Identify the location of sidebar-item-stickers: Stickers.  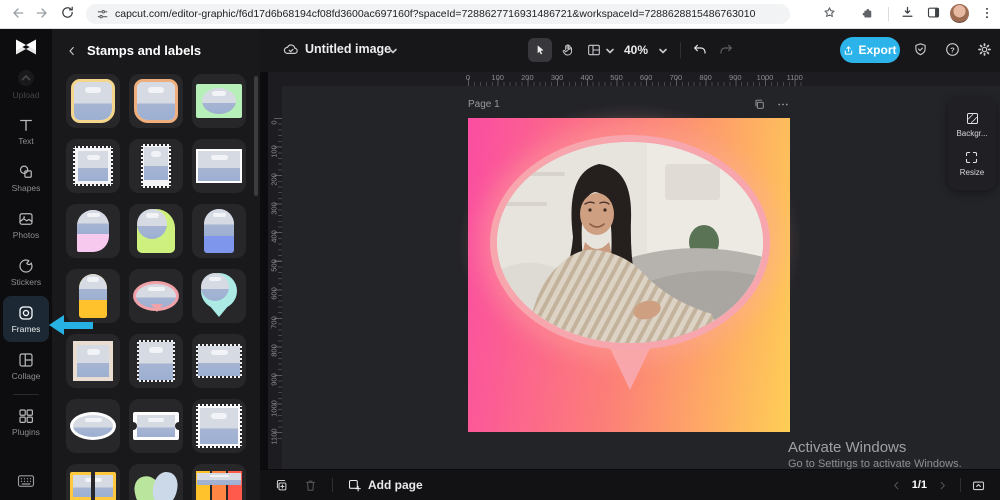
(26, 272).